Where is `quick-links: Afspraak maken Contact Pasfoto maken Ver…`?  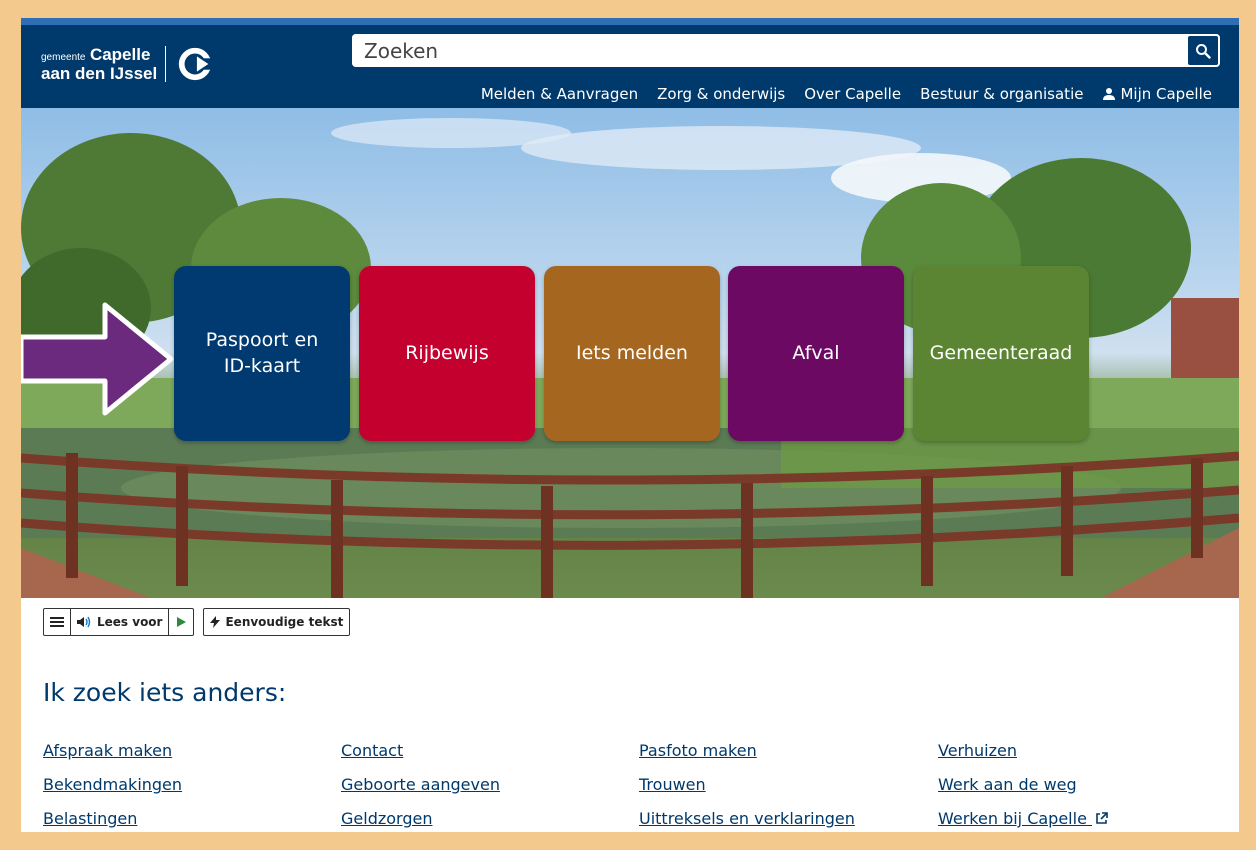 quick-links: Afspraak maken Contact Pasfoto maken Ver… is located at coordinates (633, 785).